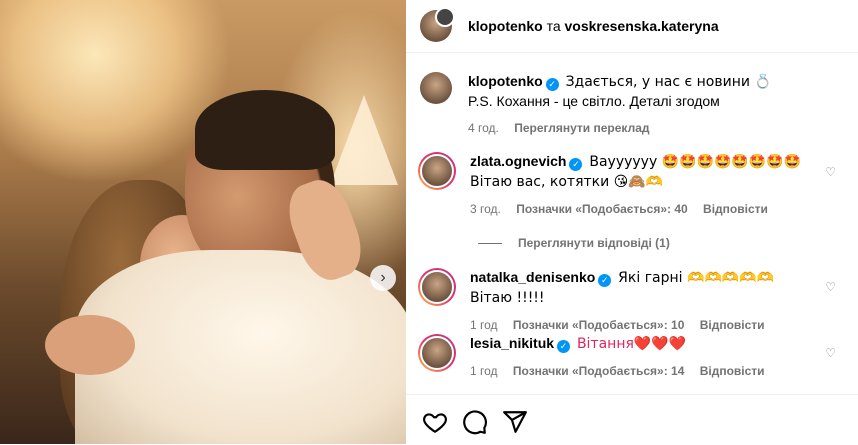  What do you see at coordinates (642, 26) in the screenshot?
I see `coauthor-link: voskresenska.kateryna` at bounding box center [642, 26].